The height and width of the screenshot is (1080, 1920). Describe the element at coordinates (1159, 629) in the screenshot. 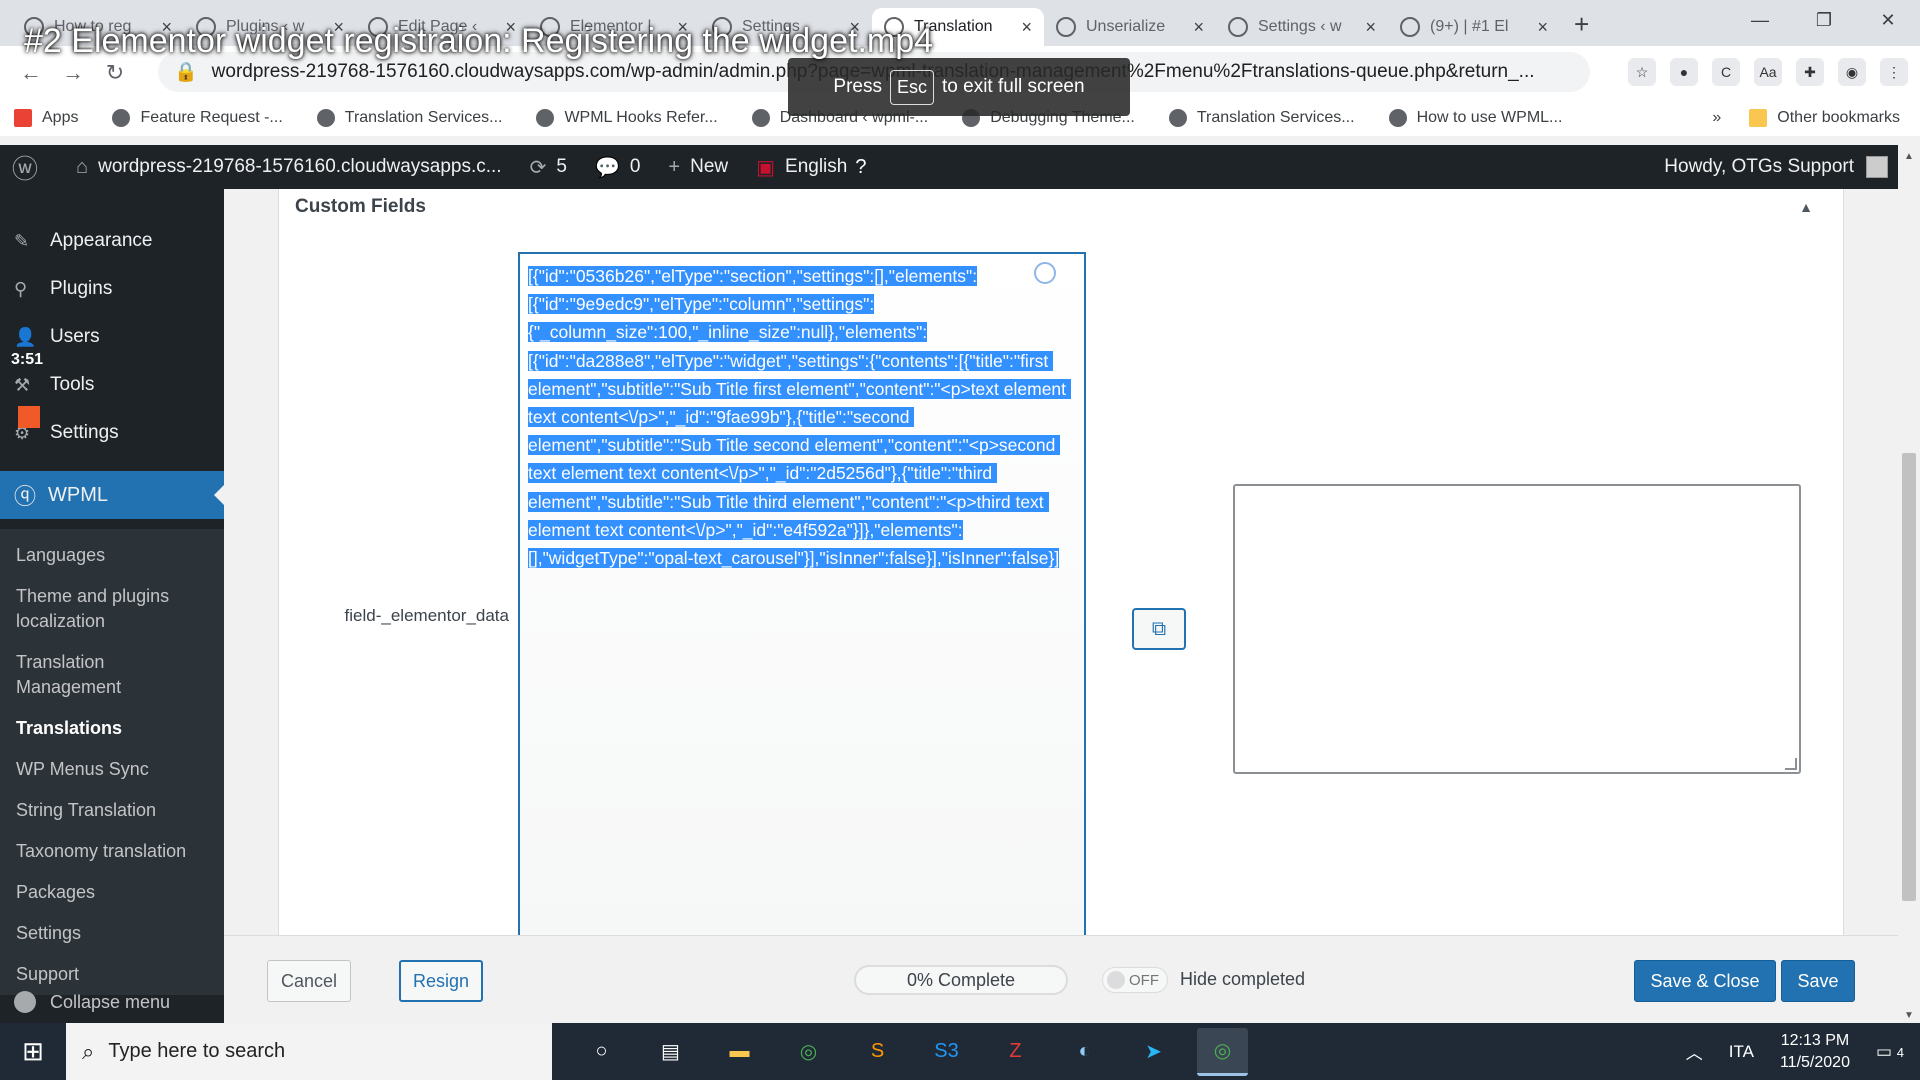

I see `copy-original-button: ⧉` at that location.